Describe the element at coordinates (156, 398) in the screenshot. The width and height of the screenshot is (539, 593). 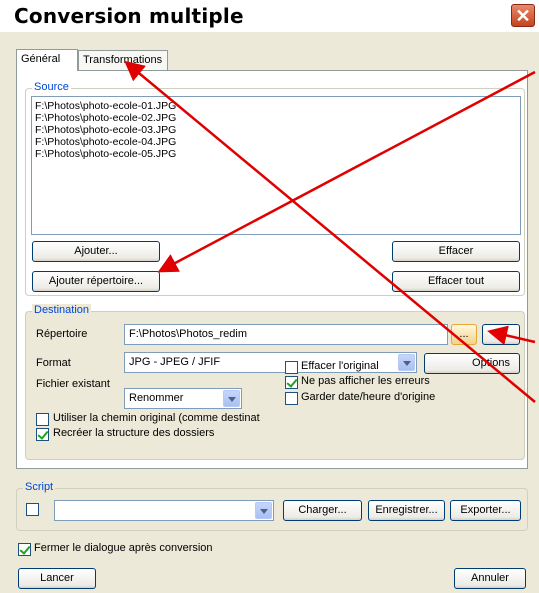
I see `existing-file-value: Renommer` at that location.